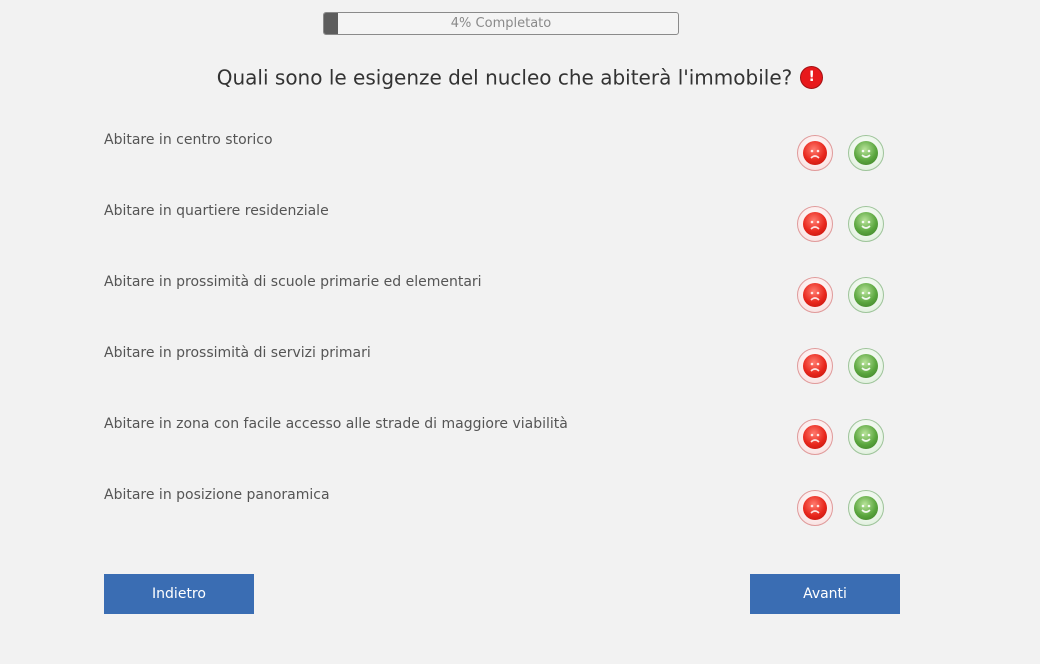  I want to click on option-label: Abitare in prossimità di servizi primari, so click(237, 353).